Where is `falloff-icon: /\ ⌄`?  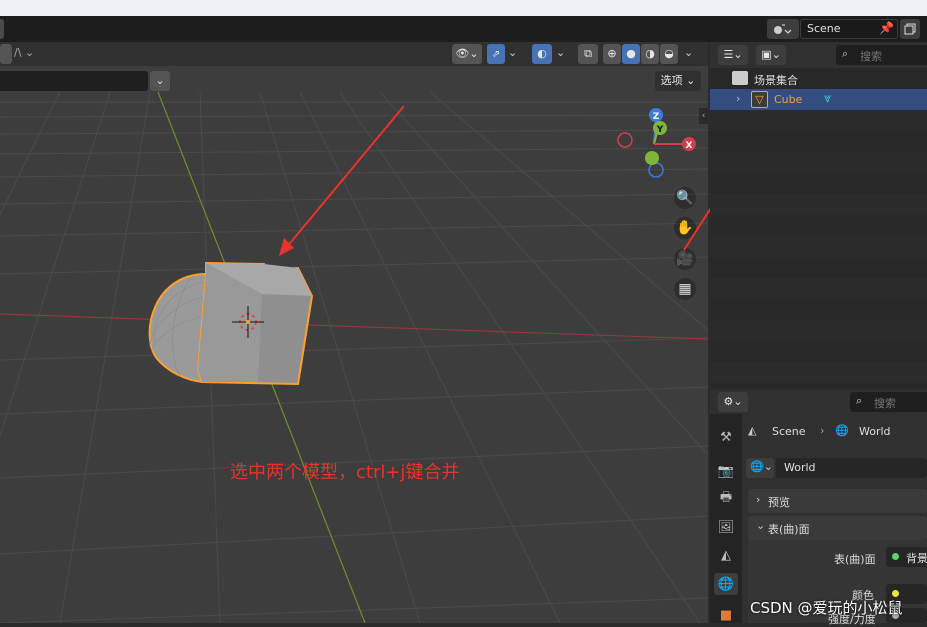
falloff-icon: /\ ⌄ is located at coordinates (24, 52).